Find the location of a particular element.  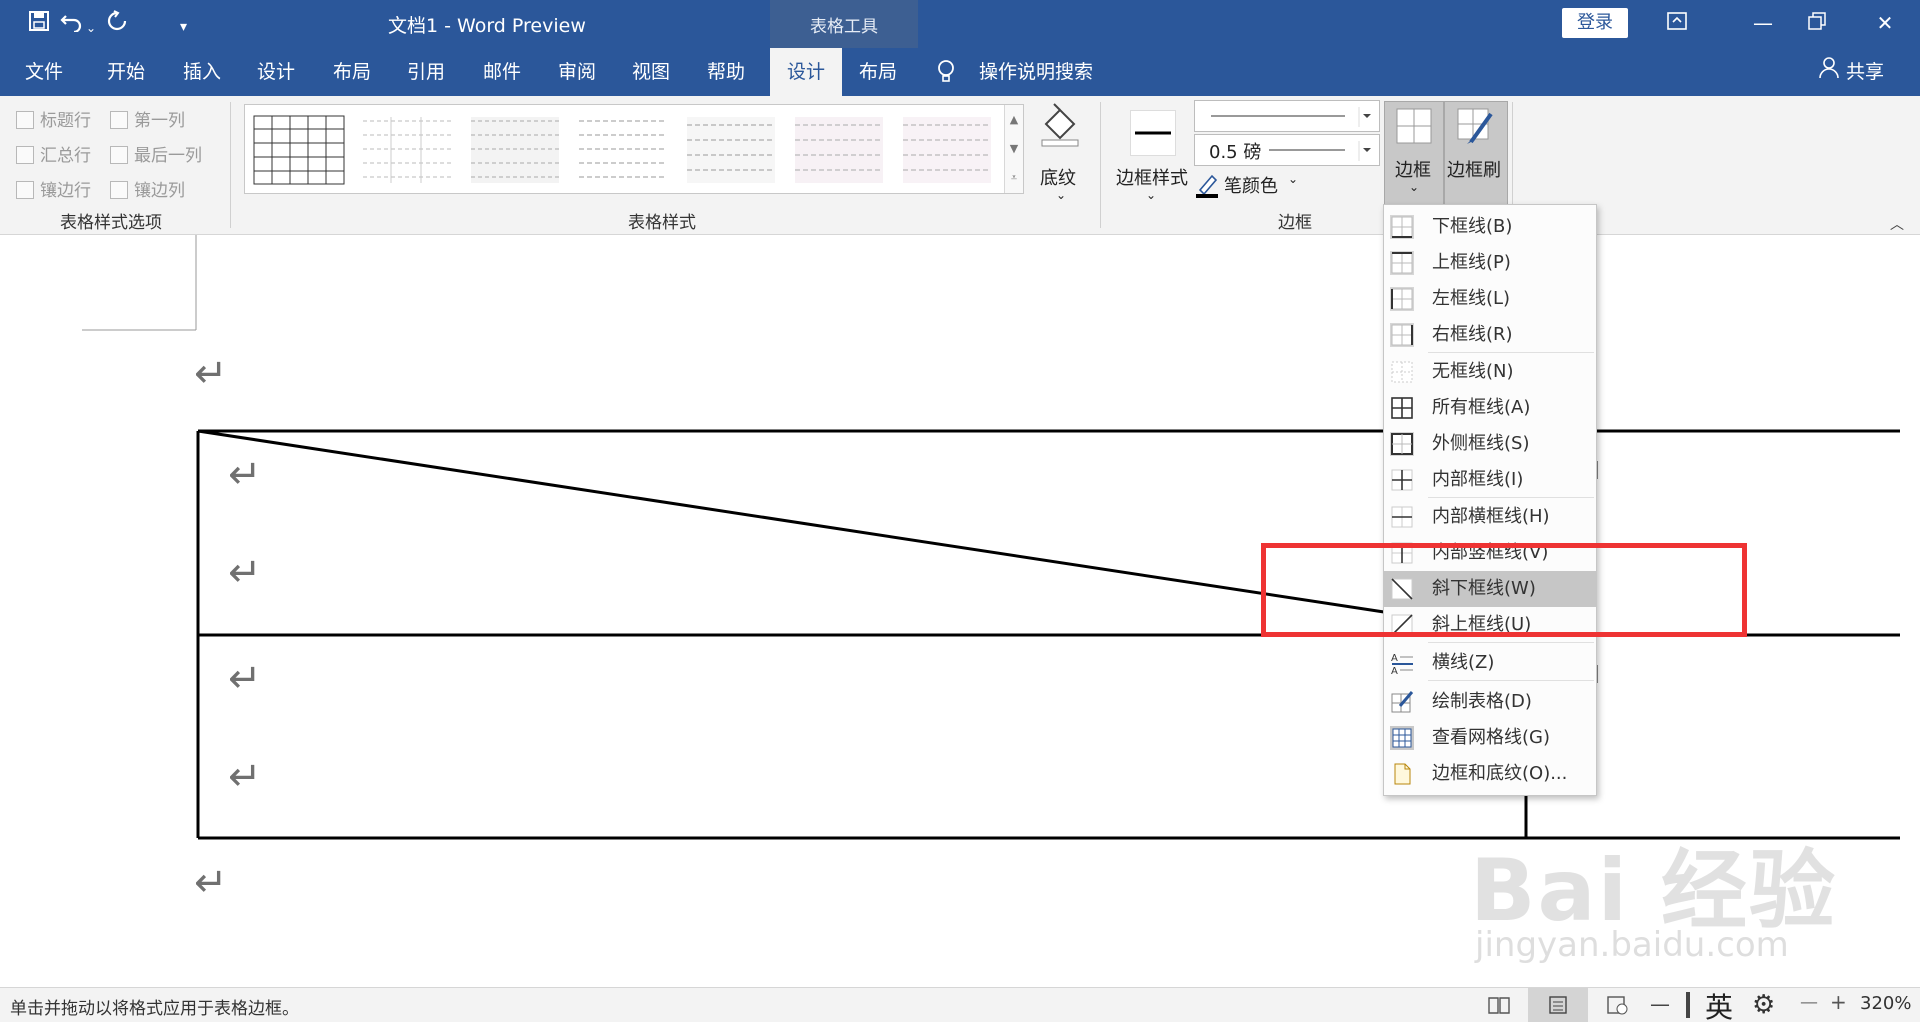

tab-table-layout: 布局 is located at coordinates (878, 72).